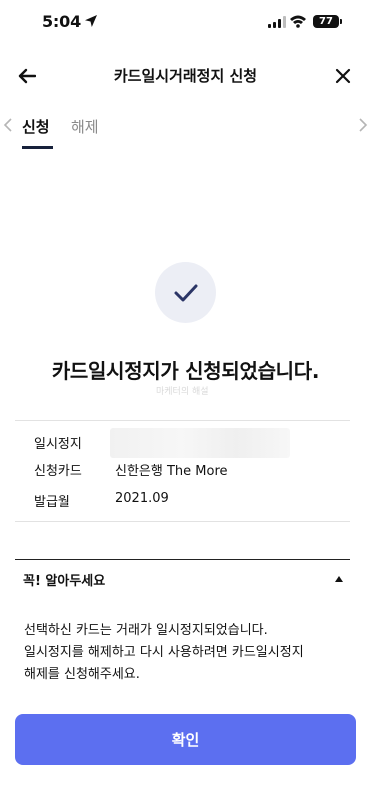 The height and width of the screenshot is (800, 371). I want to click on info-label-issue-month: 발급월, so click(52, 502).